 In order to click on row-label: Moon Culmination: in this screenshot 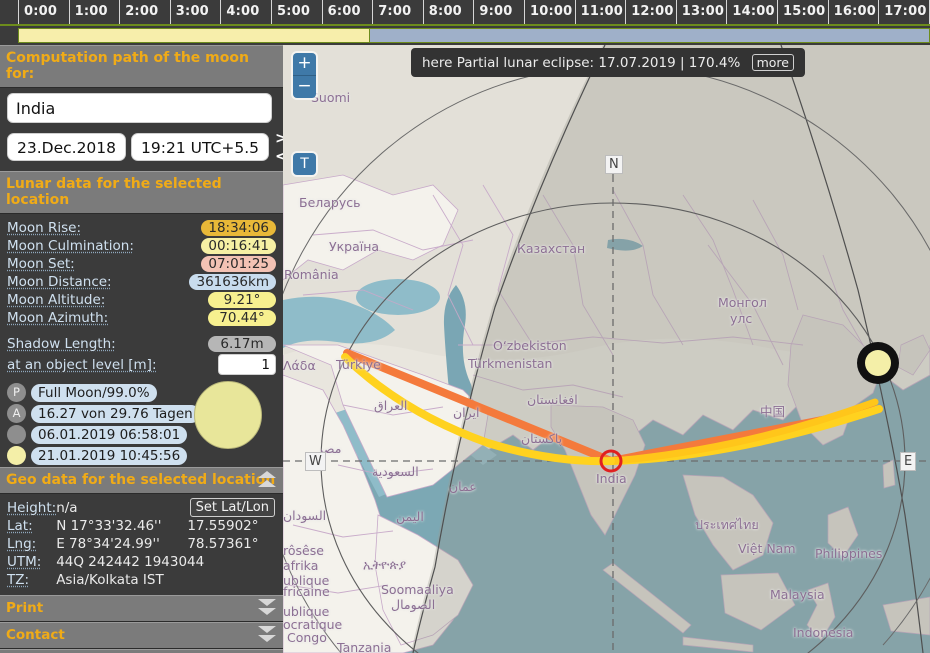, I will do `click(70, 246)`.